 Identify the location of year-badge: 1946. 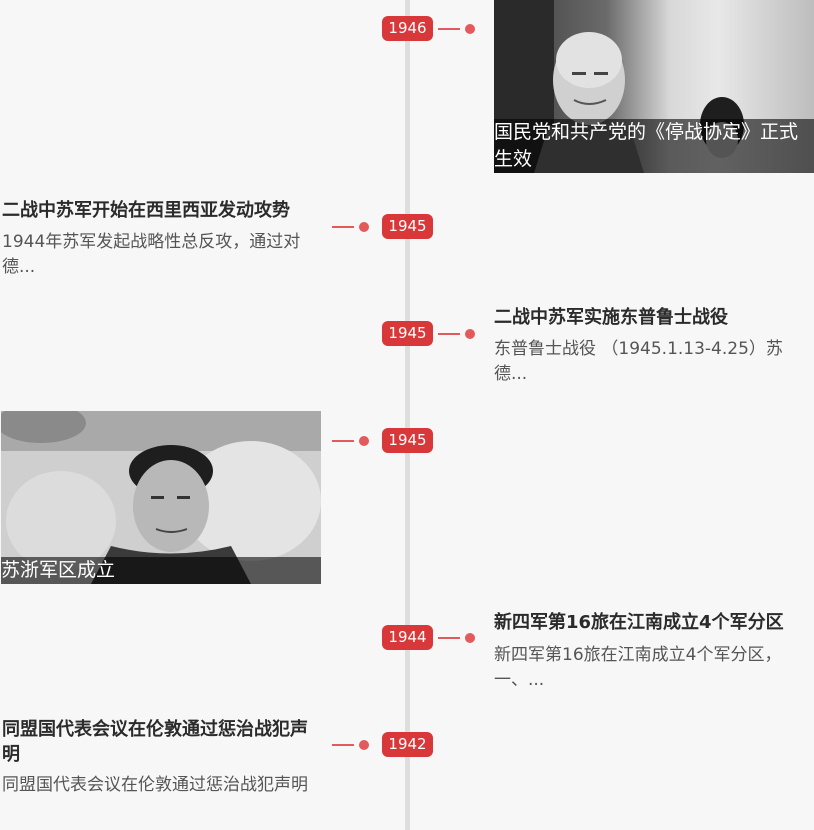
(407, 28).